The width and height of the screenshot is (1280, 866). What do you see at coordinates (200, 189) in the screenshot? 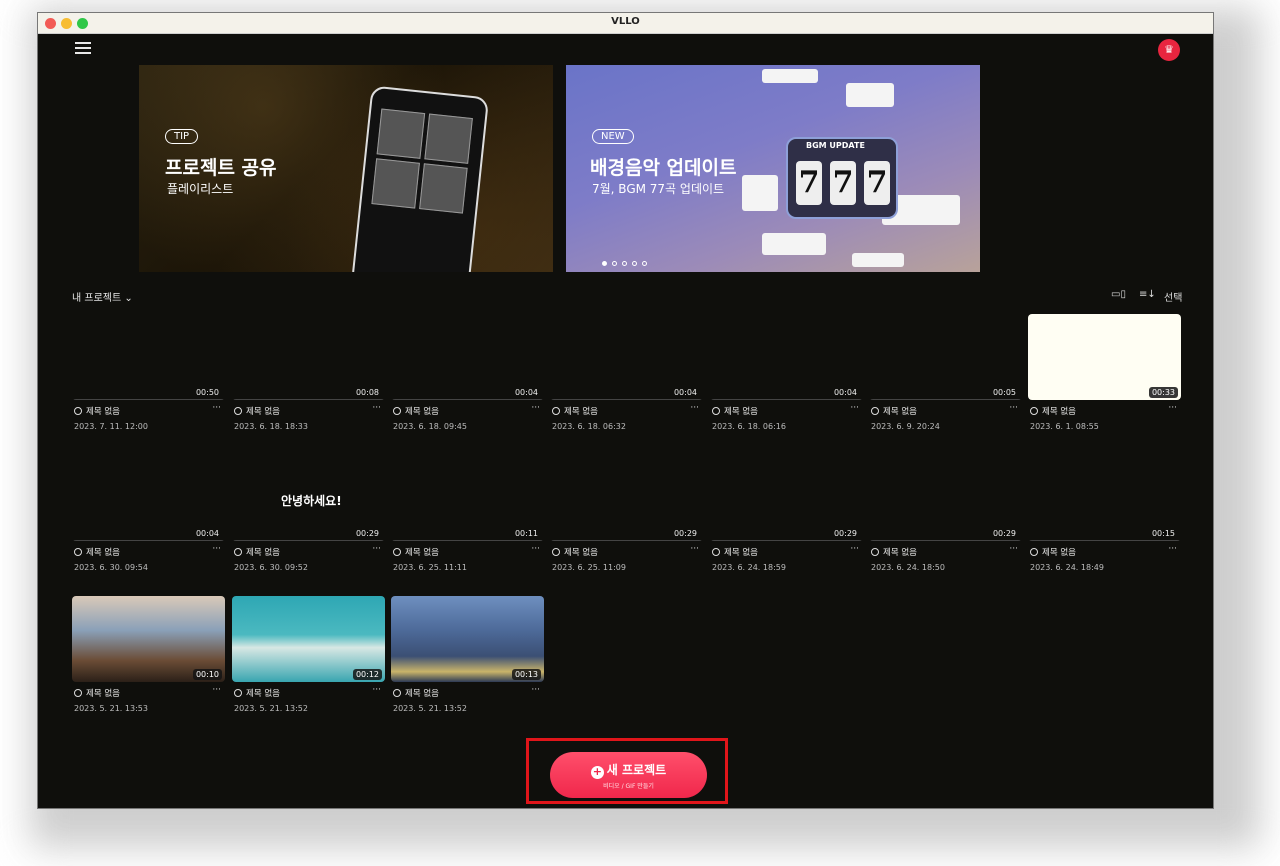
I see `banner-tip-subtitle: 플레이리스트` at bounding box center [200, 189].